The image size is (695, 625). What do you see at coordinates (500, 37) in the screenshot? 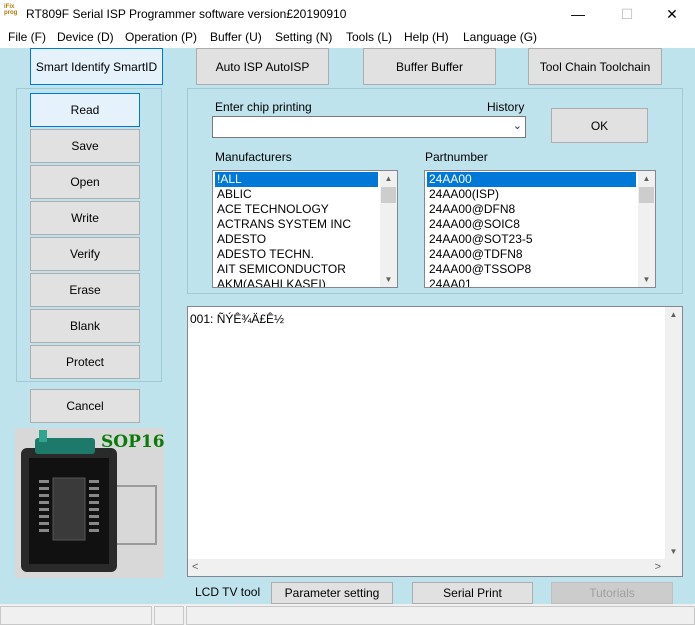
I see `menu-language: Language (G)` at bounding box center [500, 37].